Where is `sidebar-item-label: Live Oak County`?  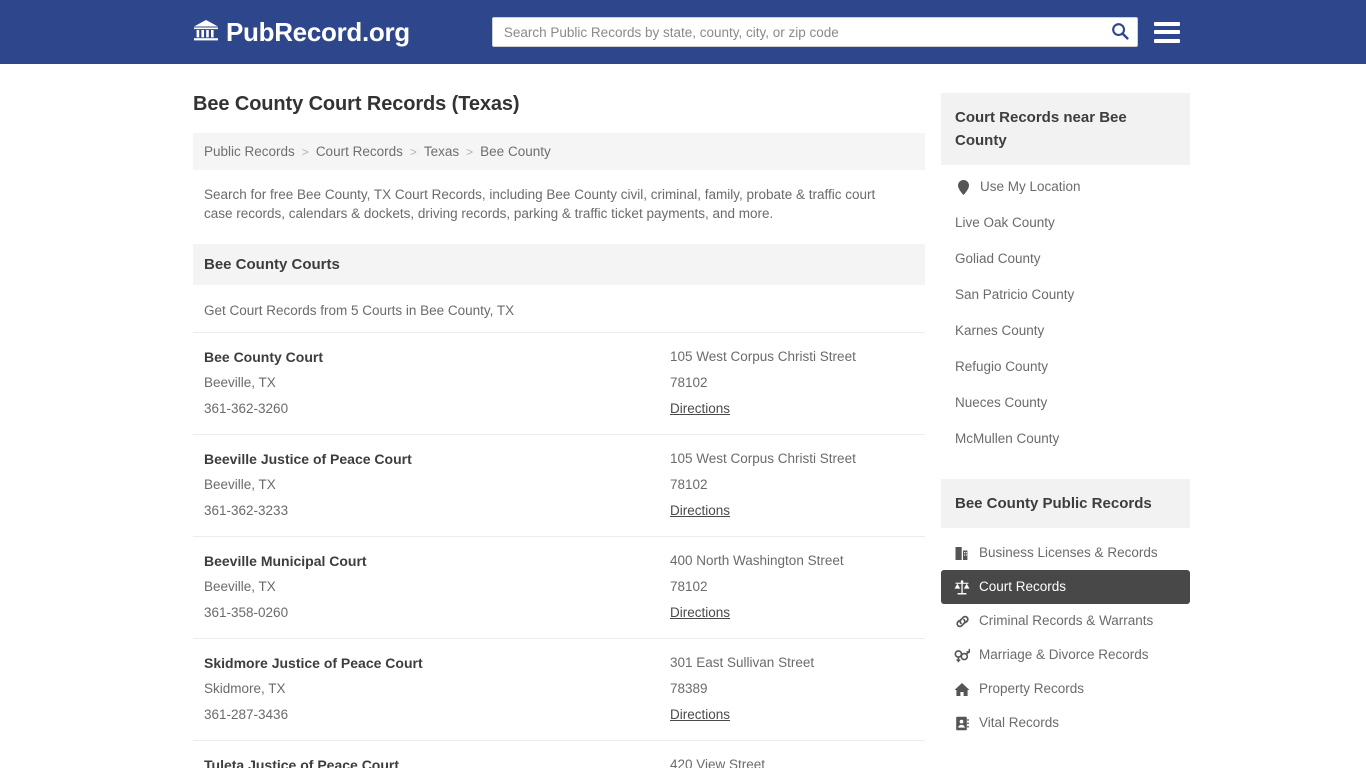 sidebar-item-label: Live Oak County is located at coordinates (1005, 222).